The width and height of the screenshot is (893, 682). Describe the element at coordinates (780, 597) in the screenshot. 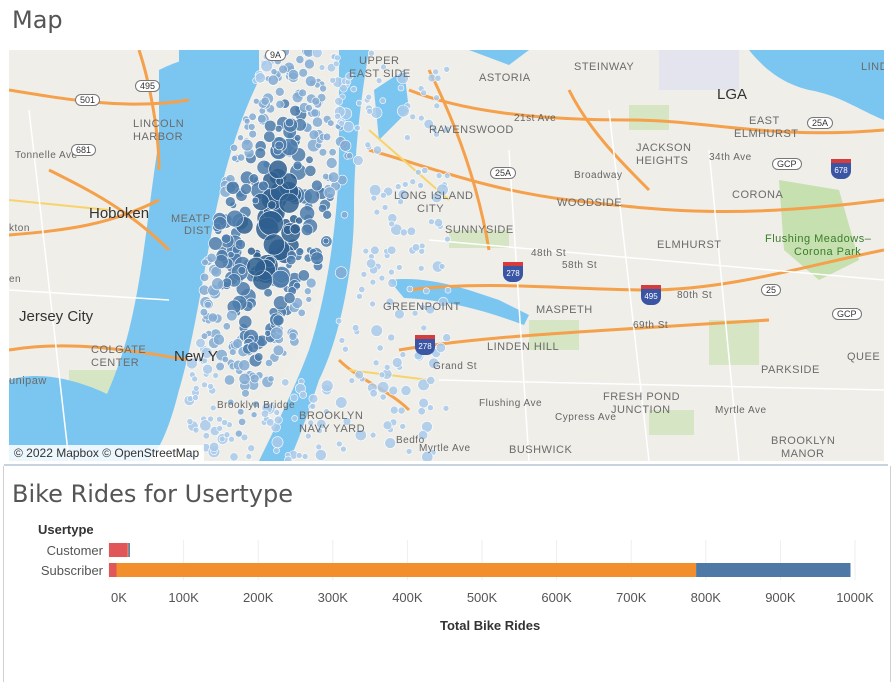

I see `x-tick-label: 900K` at that location.